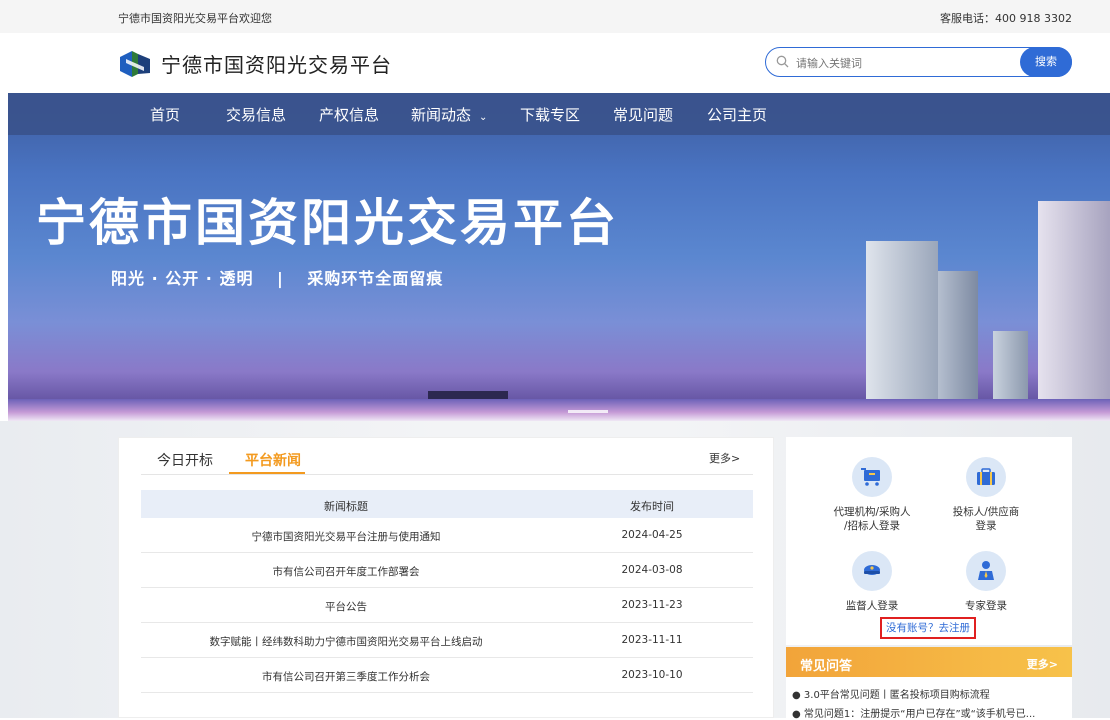 Image resolution: width=1110 pixels, height=720 pixels. What do you see at coordinates (346, 506) in the screenshot?
I see `column-header-title: 新闻标题` at bounding box center [346, 506].